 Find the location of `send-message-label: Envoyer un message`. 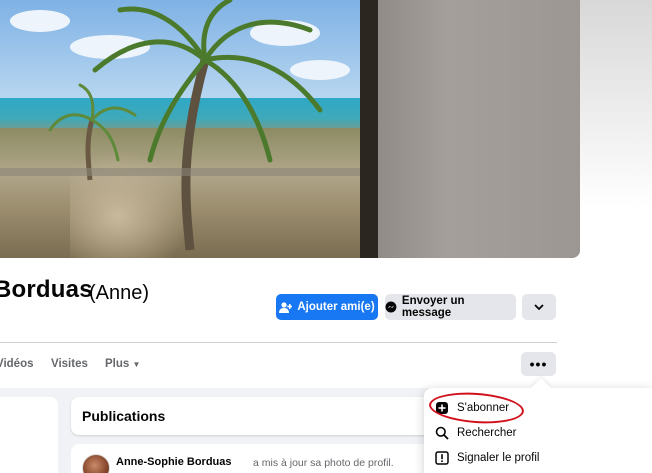

send-message-label: Envoyer un message is located at coordinates (433, 307).